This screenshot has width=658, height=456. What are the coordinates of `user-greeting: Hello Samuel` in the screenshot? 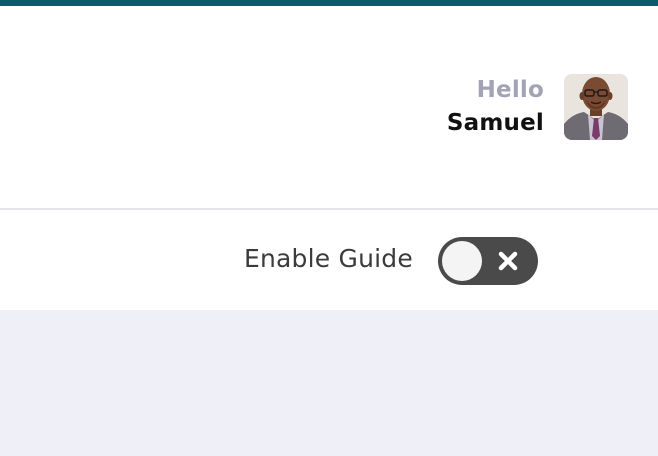 It's located at (495, 109).